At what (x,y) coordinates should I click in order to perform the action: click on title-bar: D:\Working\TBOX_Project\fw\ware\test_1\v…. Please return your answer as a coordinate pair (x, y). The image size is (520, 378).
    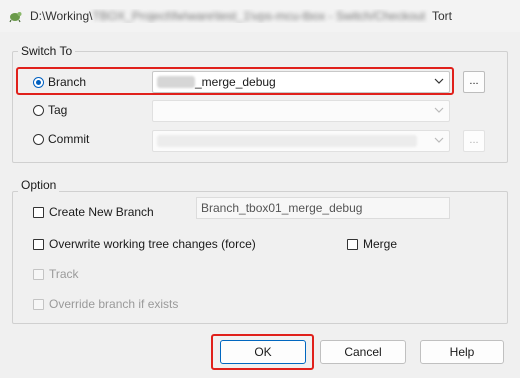
    Looking at the image, I should click on (260, 16).